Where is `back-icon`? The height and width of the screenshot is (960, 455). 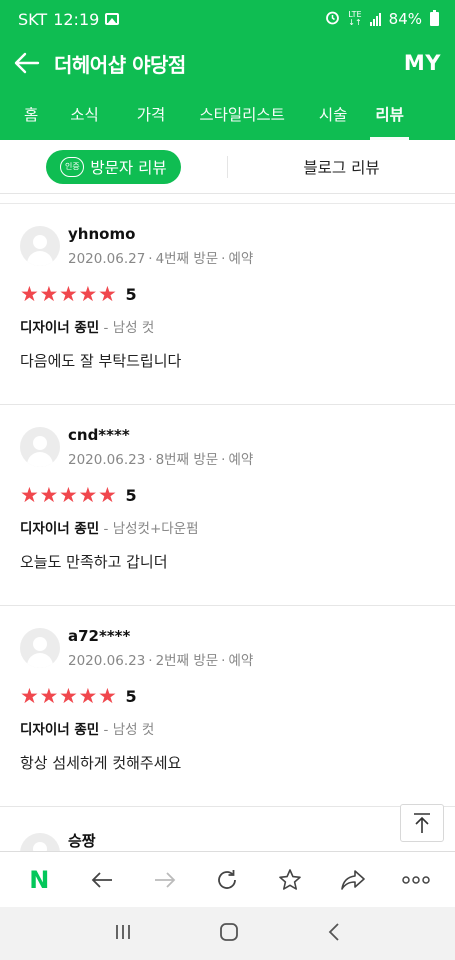 back-icon is located at coordinates (333, 931).